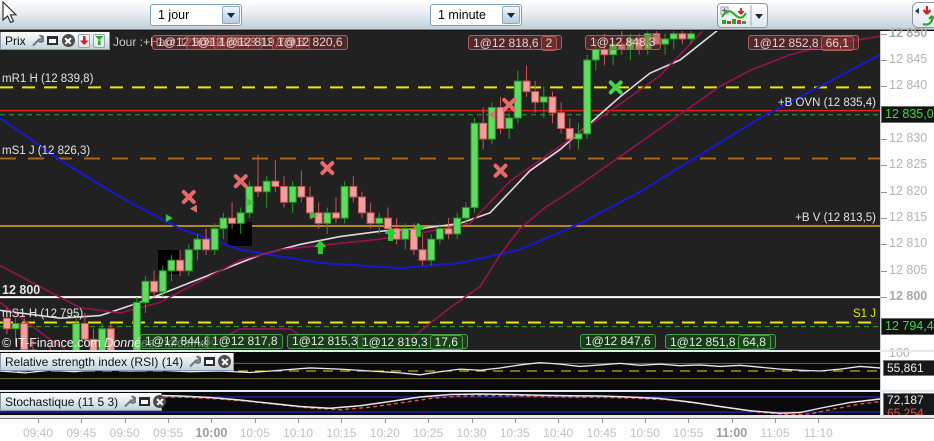 The image size is (934, 441). What do you see at coordinates (178, 341) in the screenshot?
I see `buy-order-label: 1@12 844,8` at bounding box center [178, 341].